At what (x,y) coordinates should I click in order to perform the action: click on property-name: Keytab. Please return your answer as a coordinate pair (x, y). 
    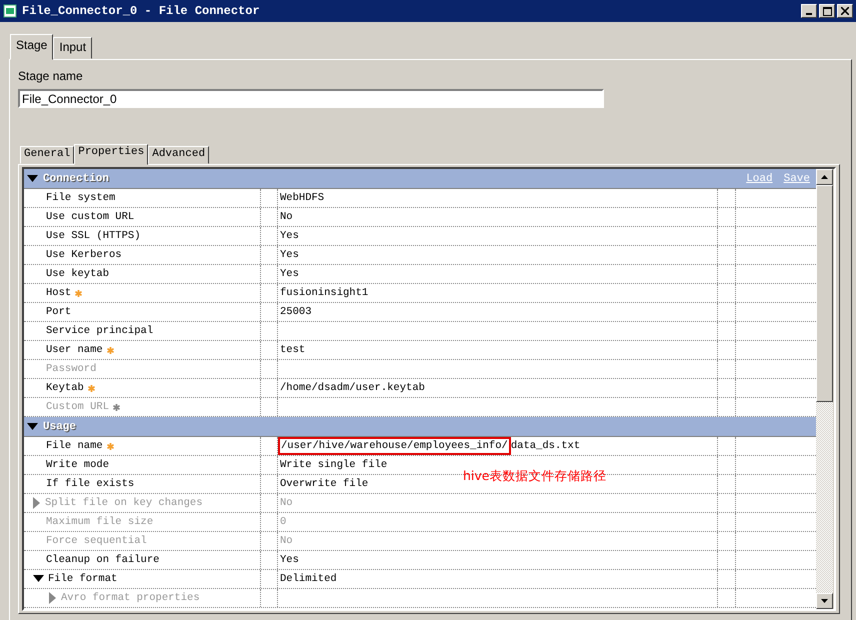
    Looking at the image, I should click on (65, 388).